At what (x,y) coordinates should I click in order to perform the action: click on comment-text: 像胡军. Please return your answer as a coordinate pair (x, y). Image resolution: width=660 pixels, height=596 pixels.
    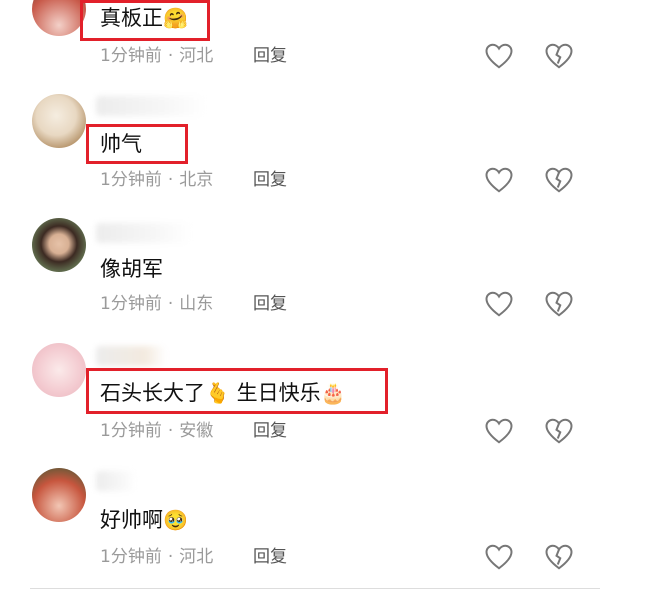
    Looking at the image, I should click on (131, 269).